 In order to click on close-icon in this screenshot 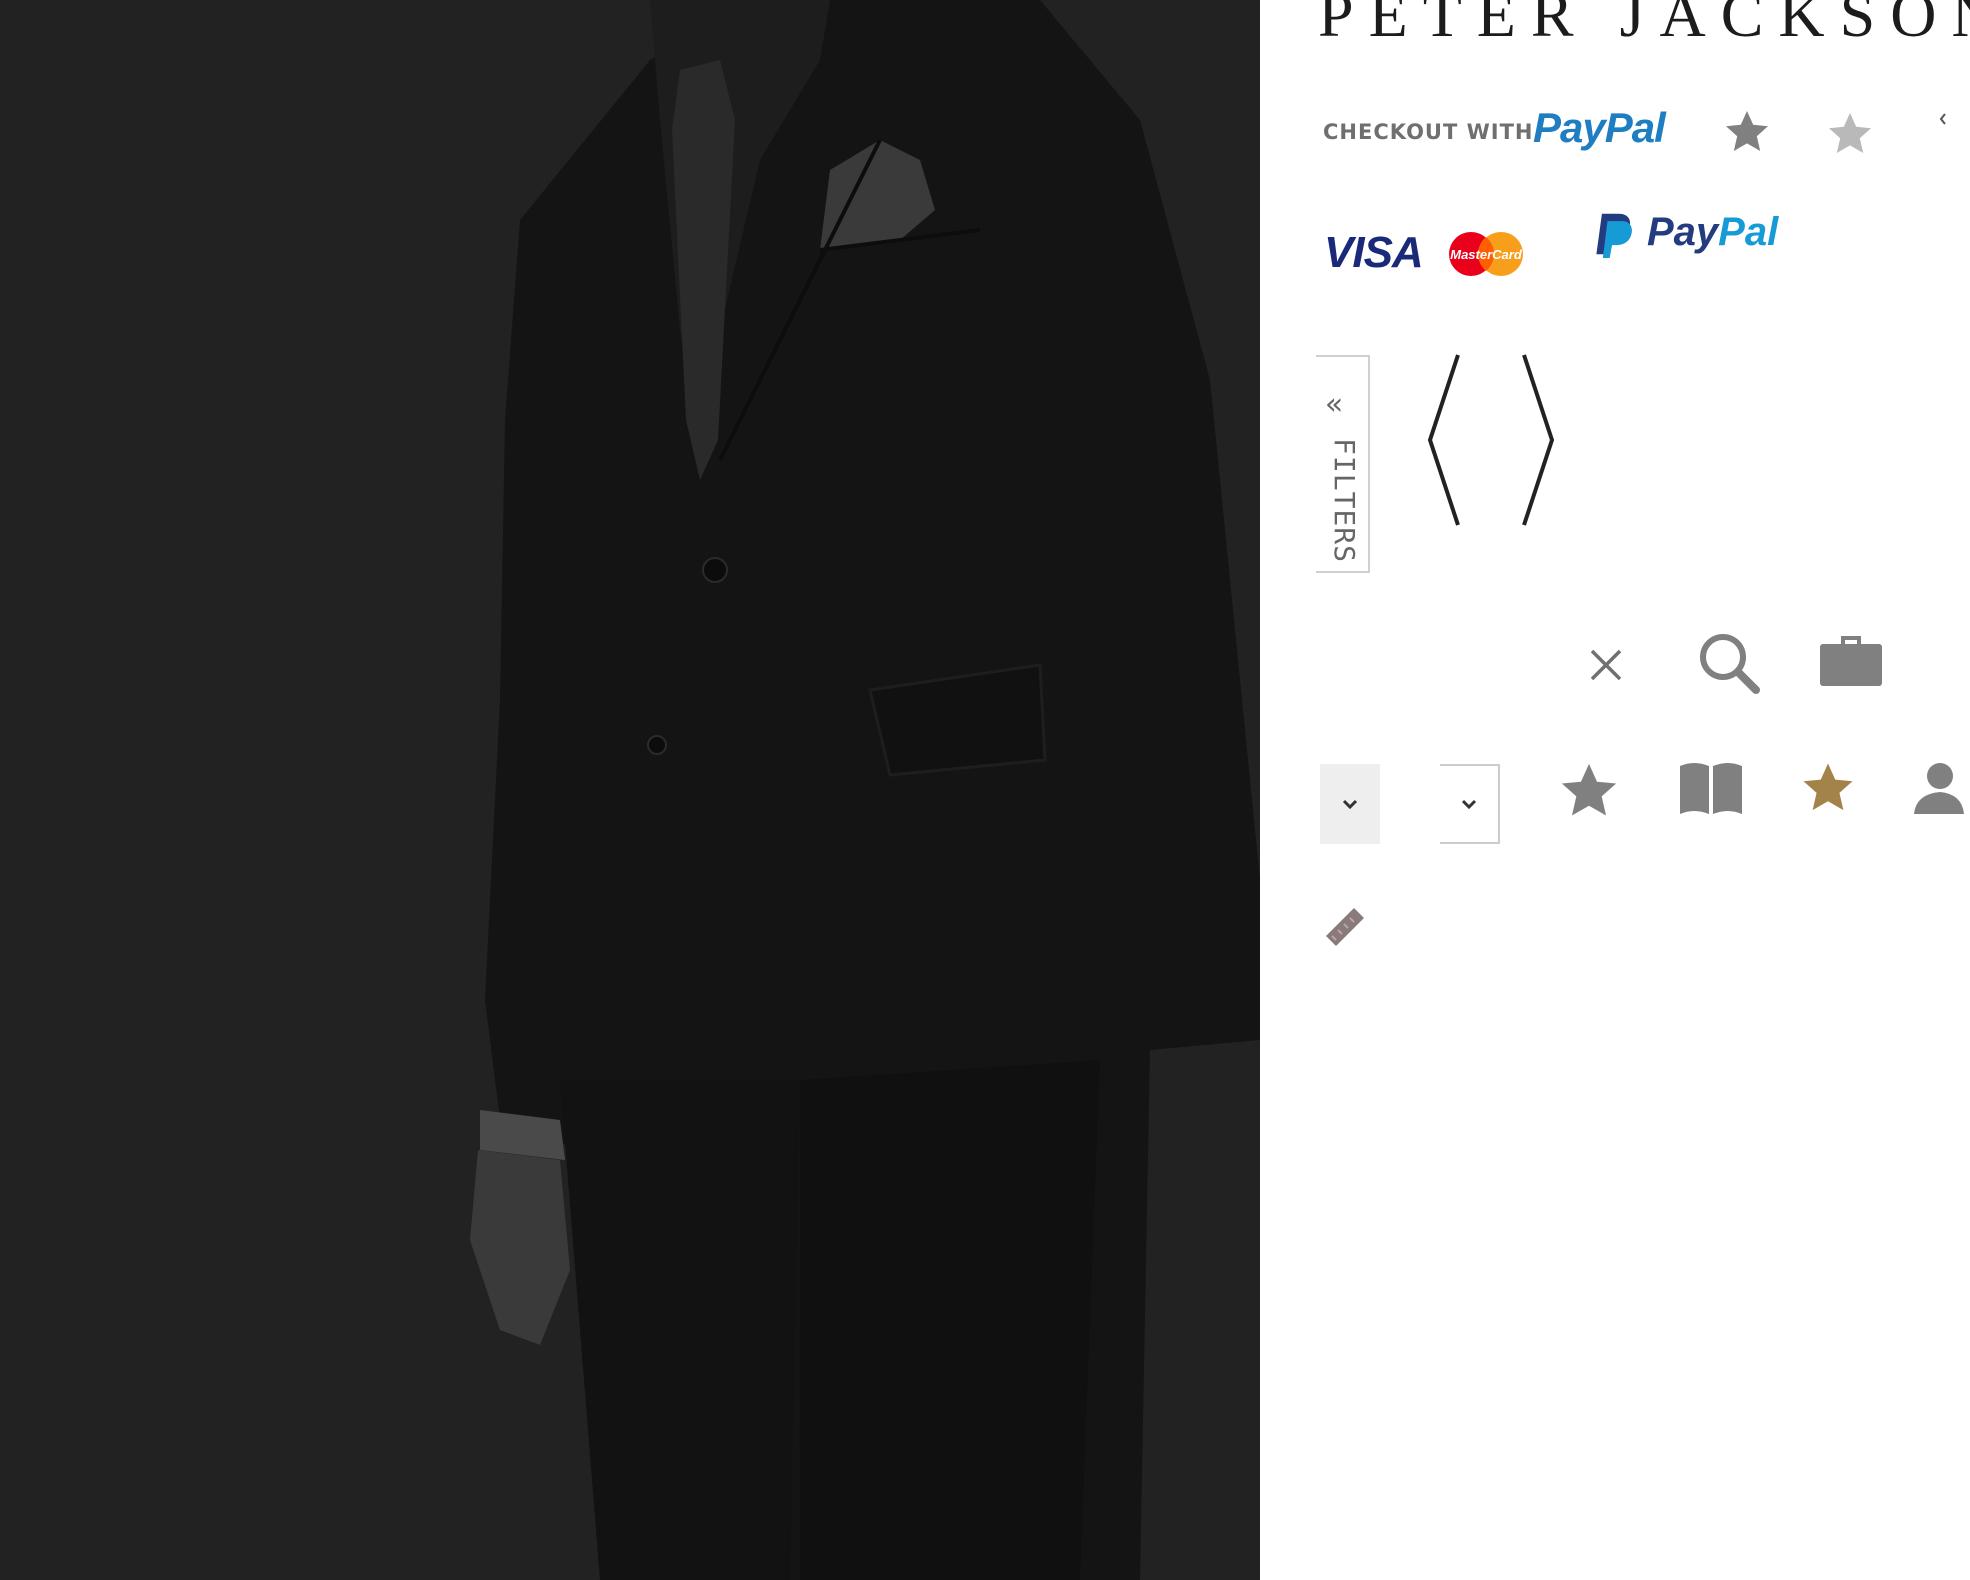, I will do `click(1606, 665)`.